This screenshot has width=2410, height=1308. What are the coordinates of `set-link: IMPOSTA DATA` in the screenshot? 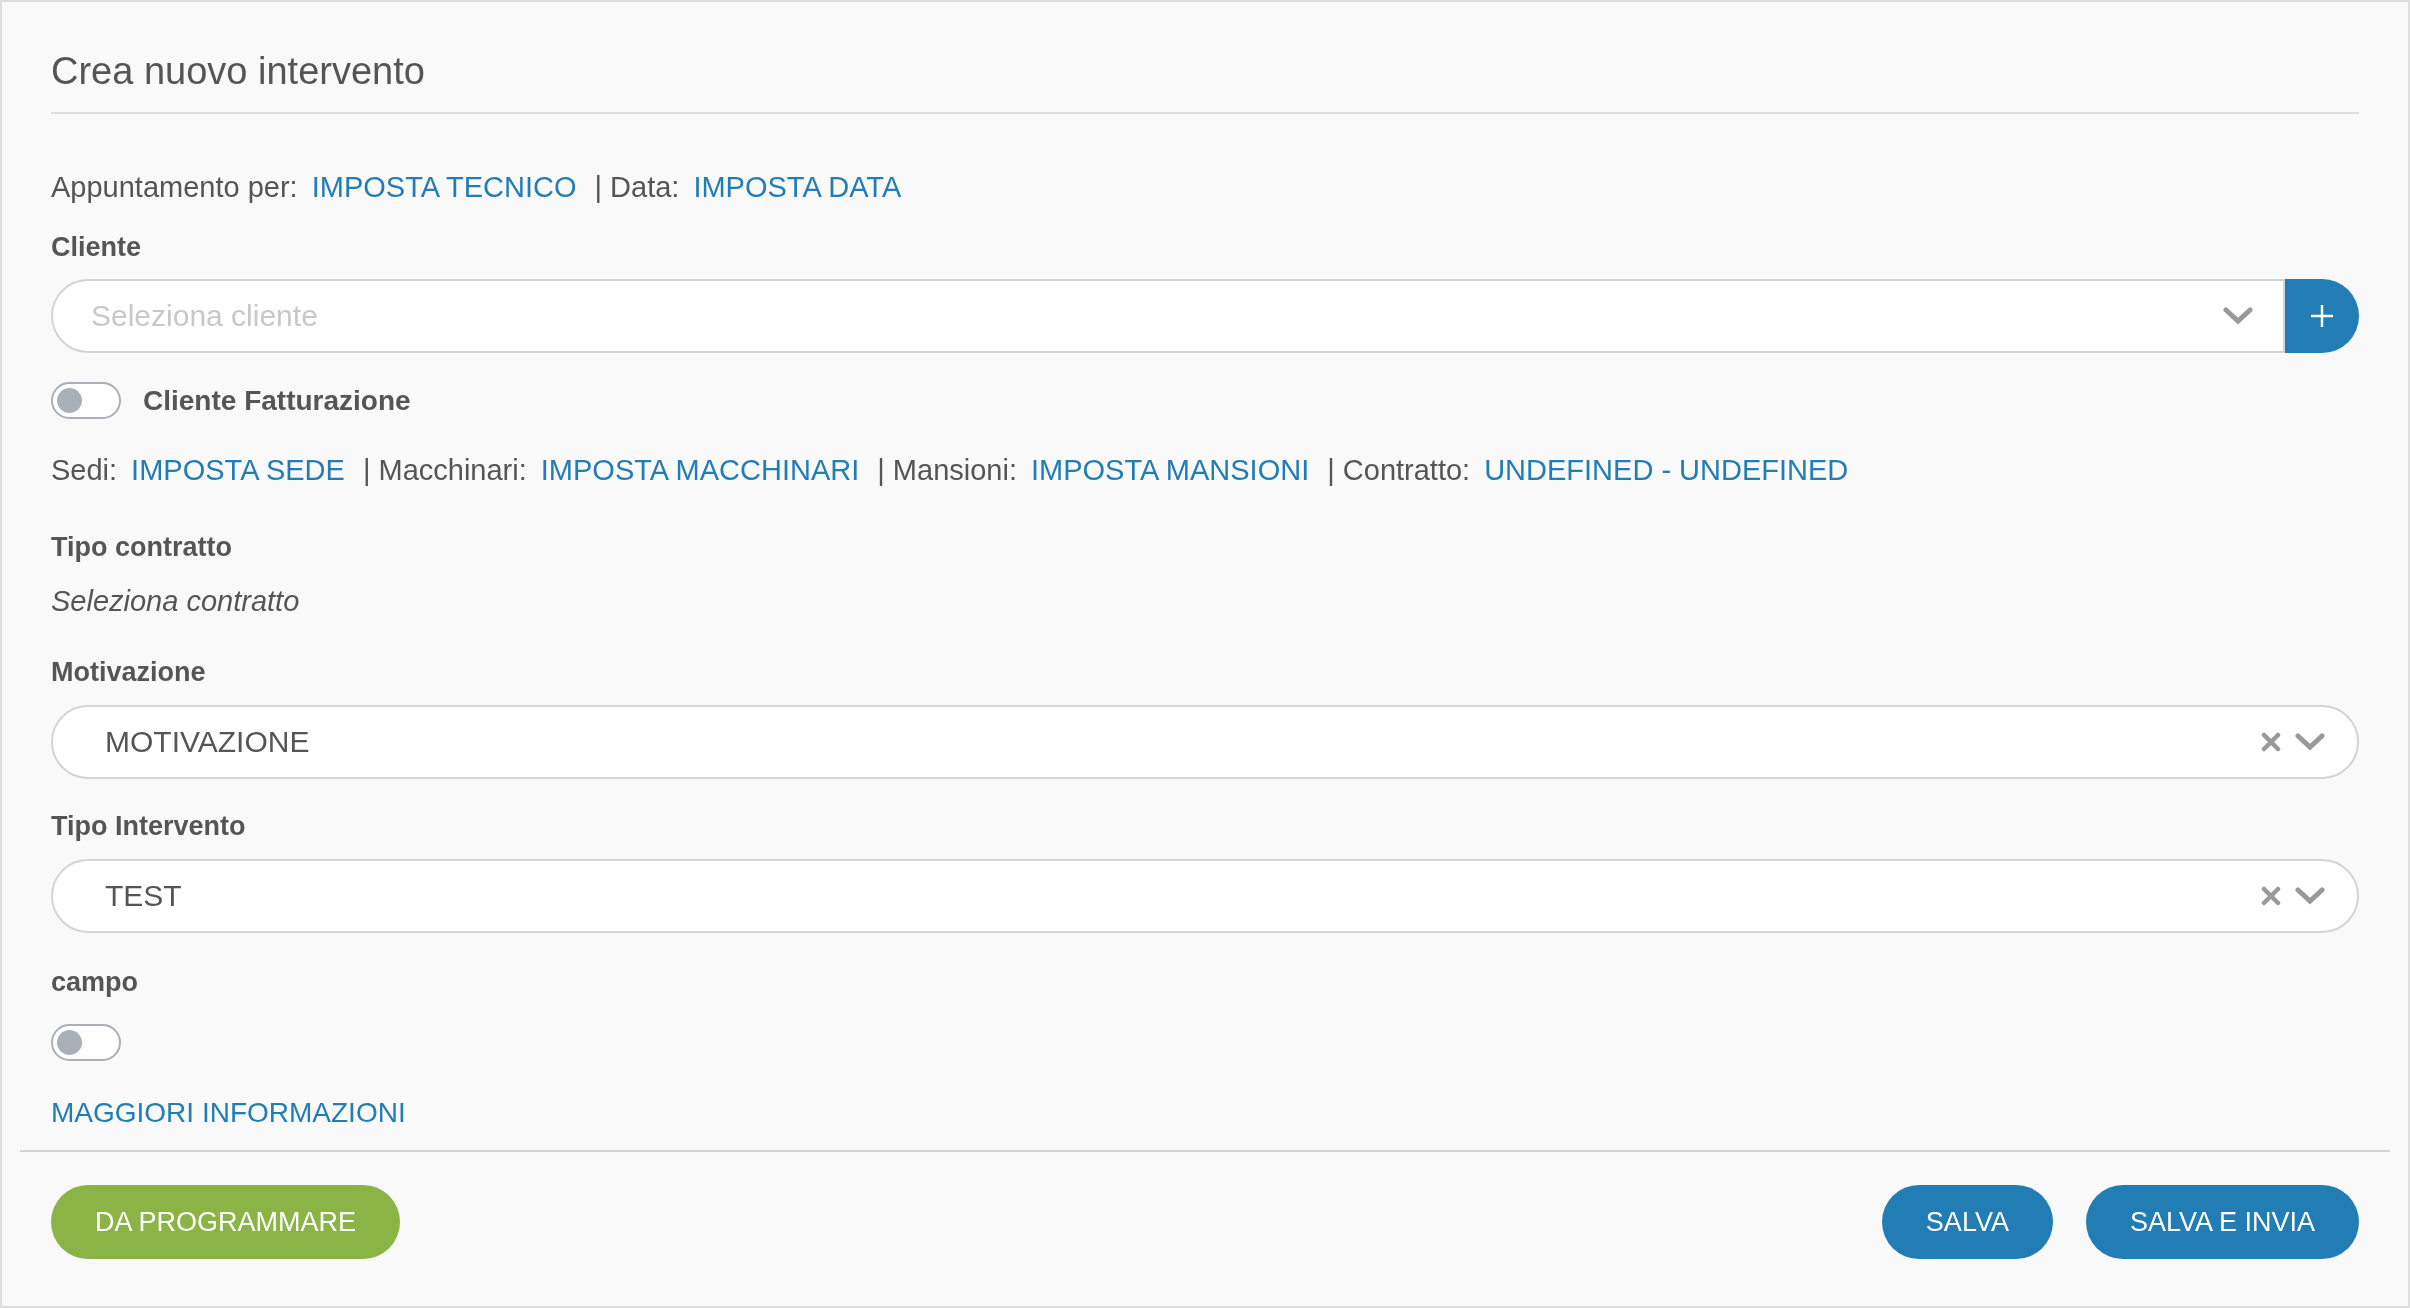 It's located at (797, 187).